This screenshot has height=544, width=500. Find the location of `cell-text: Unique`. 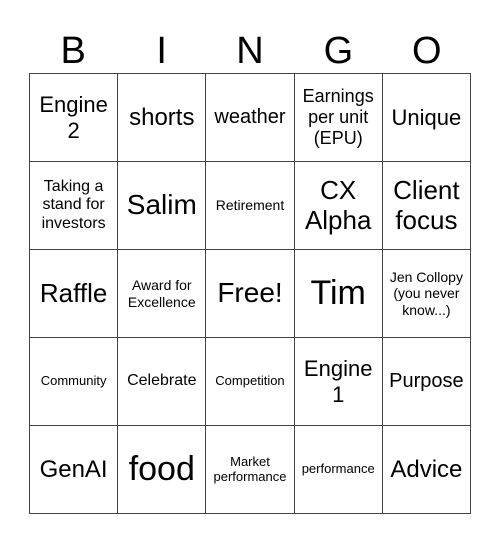

cell-text: Unique is located at coordinates (426, 117).